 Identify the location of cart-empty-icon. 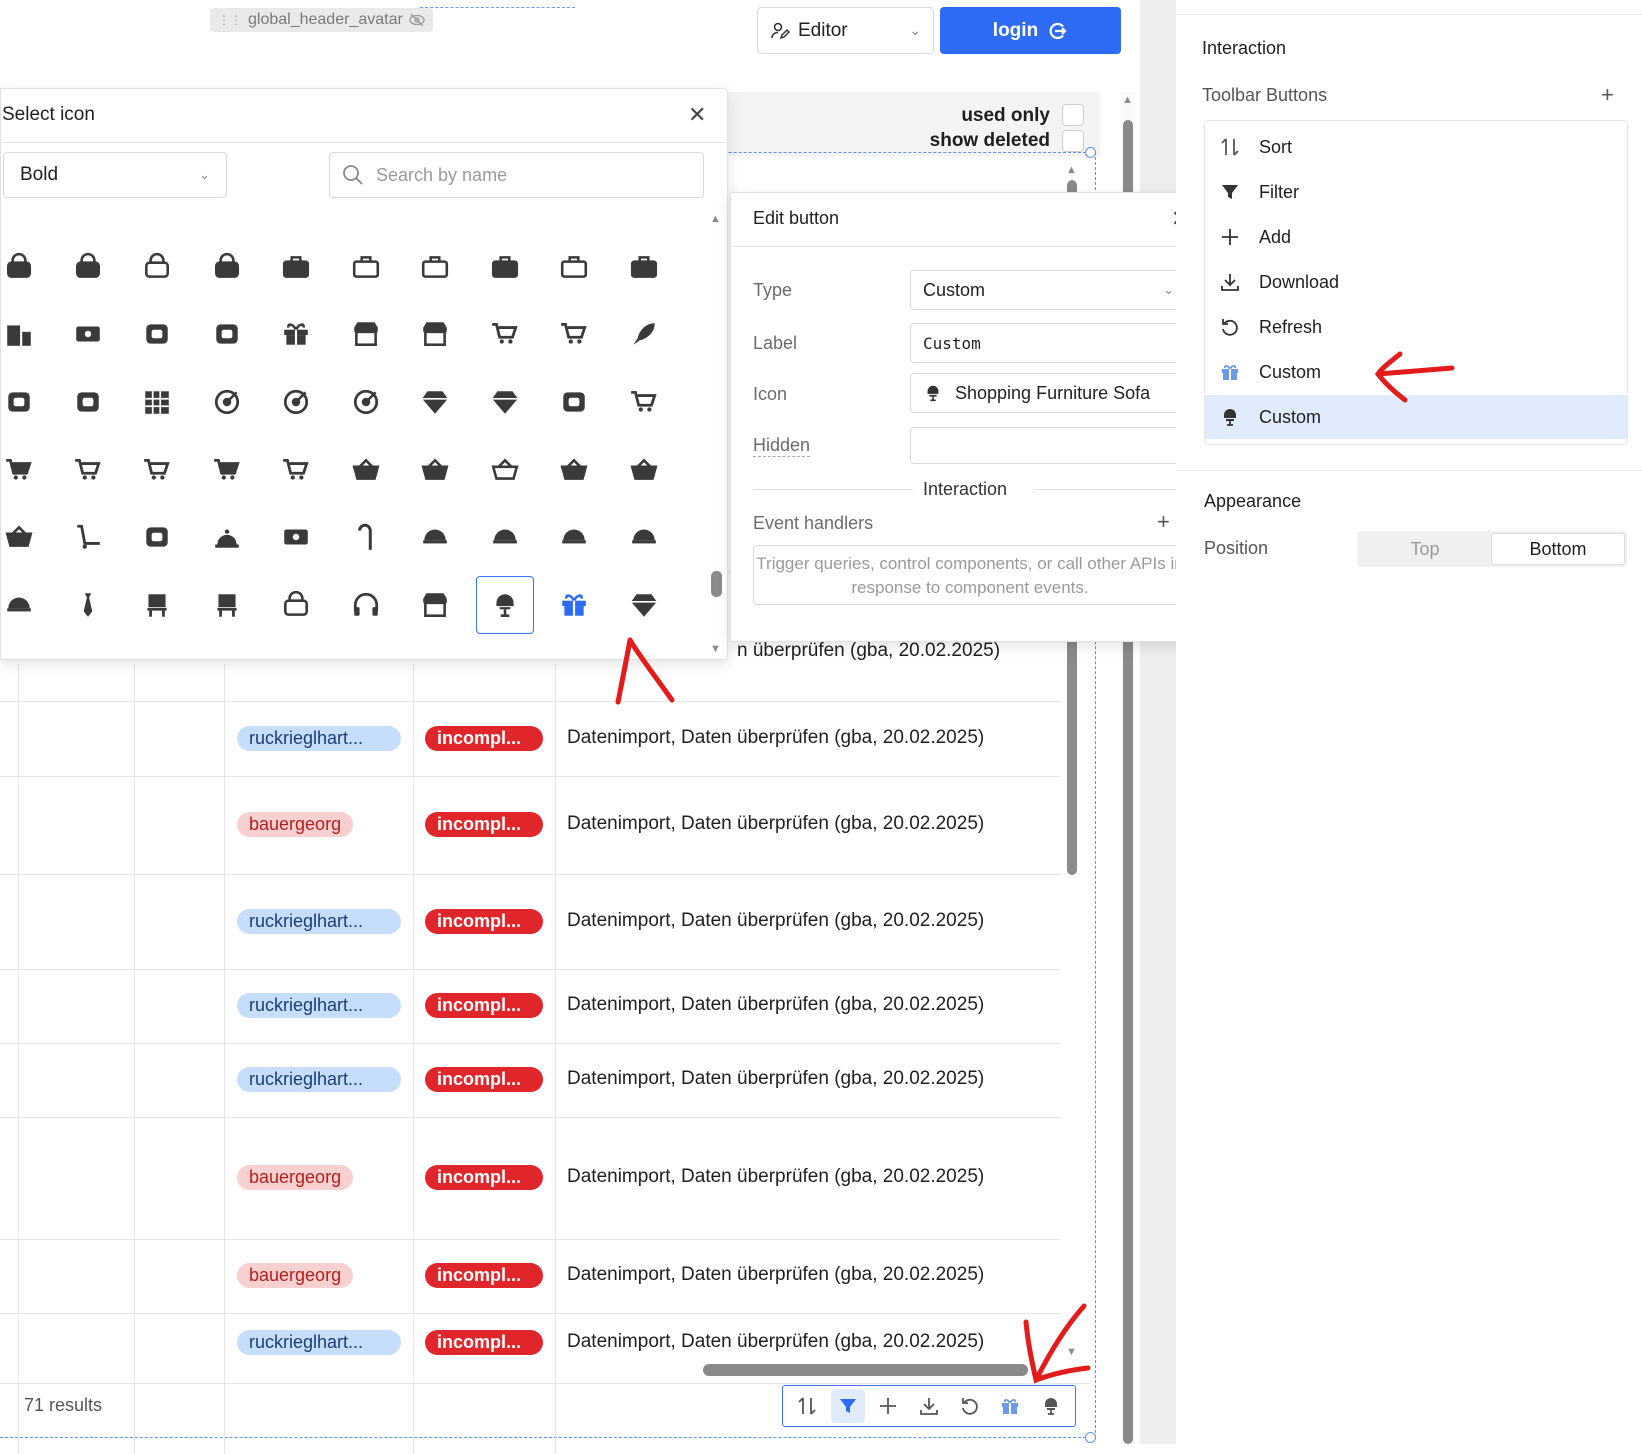
(157, 470).